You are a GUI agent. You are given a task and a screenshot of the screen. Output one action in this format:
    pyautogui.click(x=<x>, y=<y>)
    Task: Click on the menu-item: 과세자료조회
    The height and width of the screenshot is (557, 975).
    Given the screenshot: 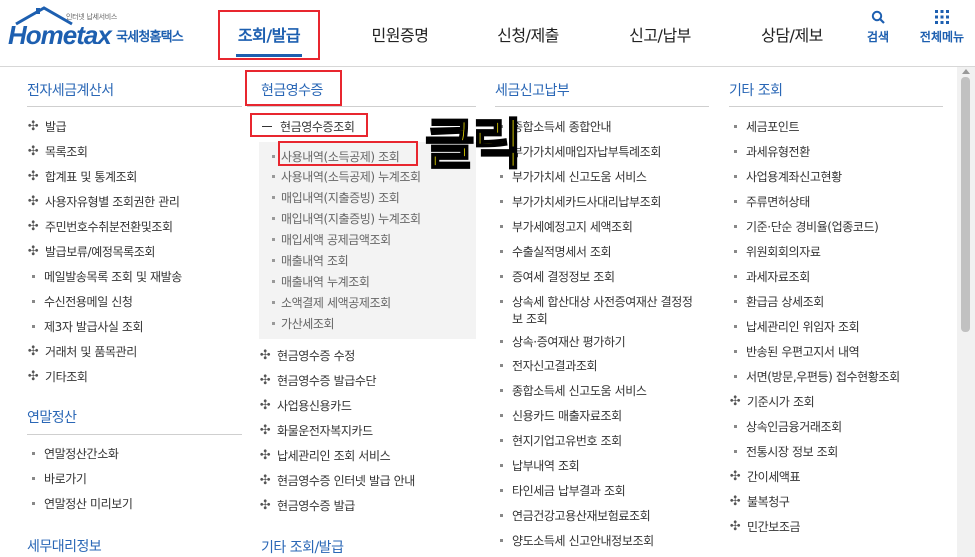 What is the action you would take?
    pyautogui.click(x=769, y=276)
    